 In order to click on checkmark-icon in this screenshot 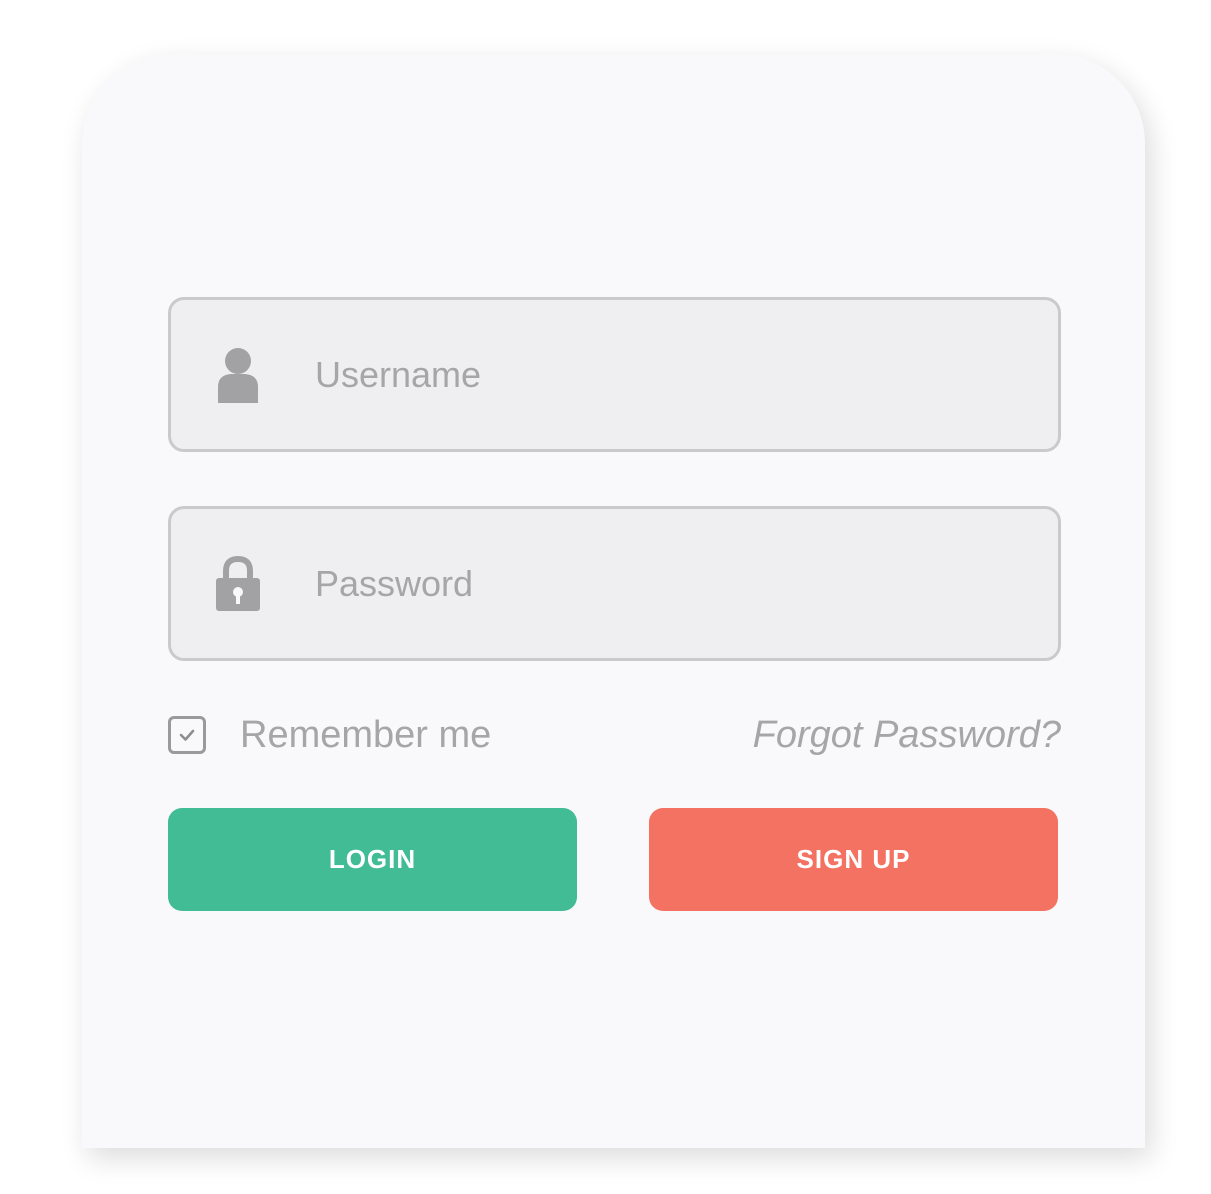, I will do `click(187, 735)`.